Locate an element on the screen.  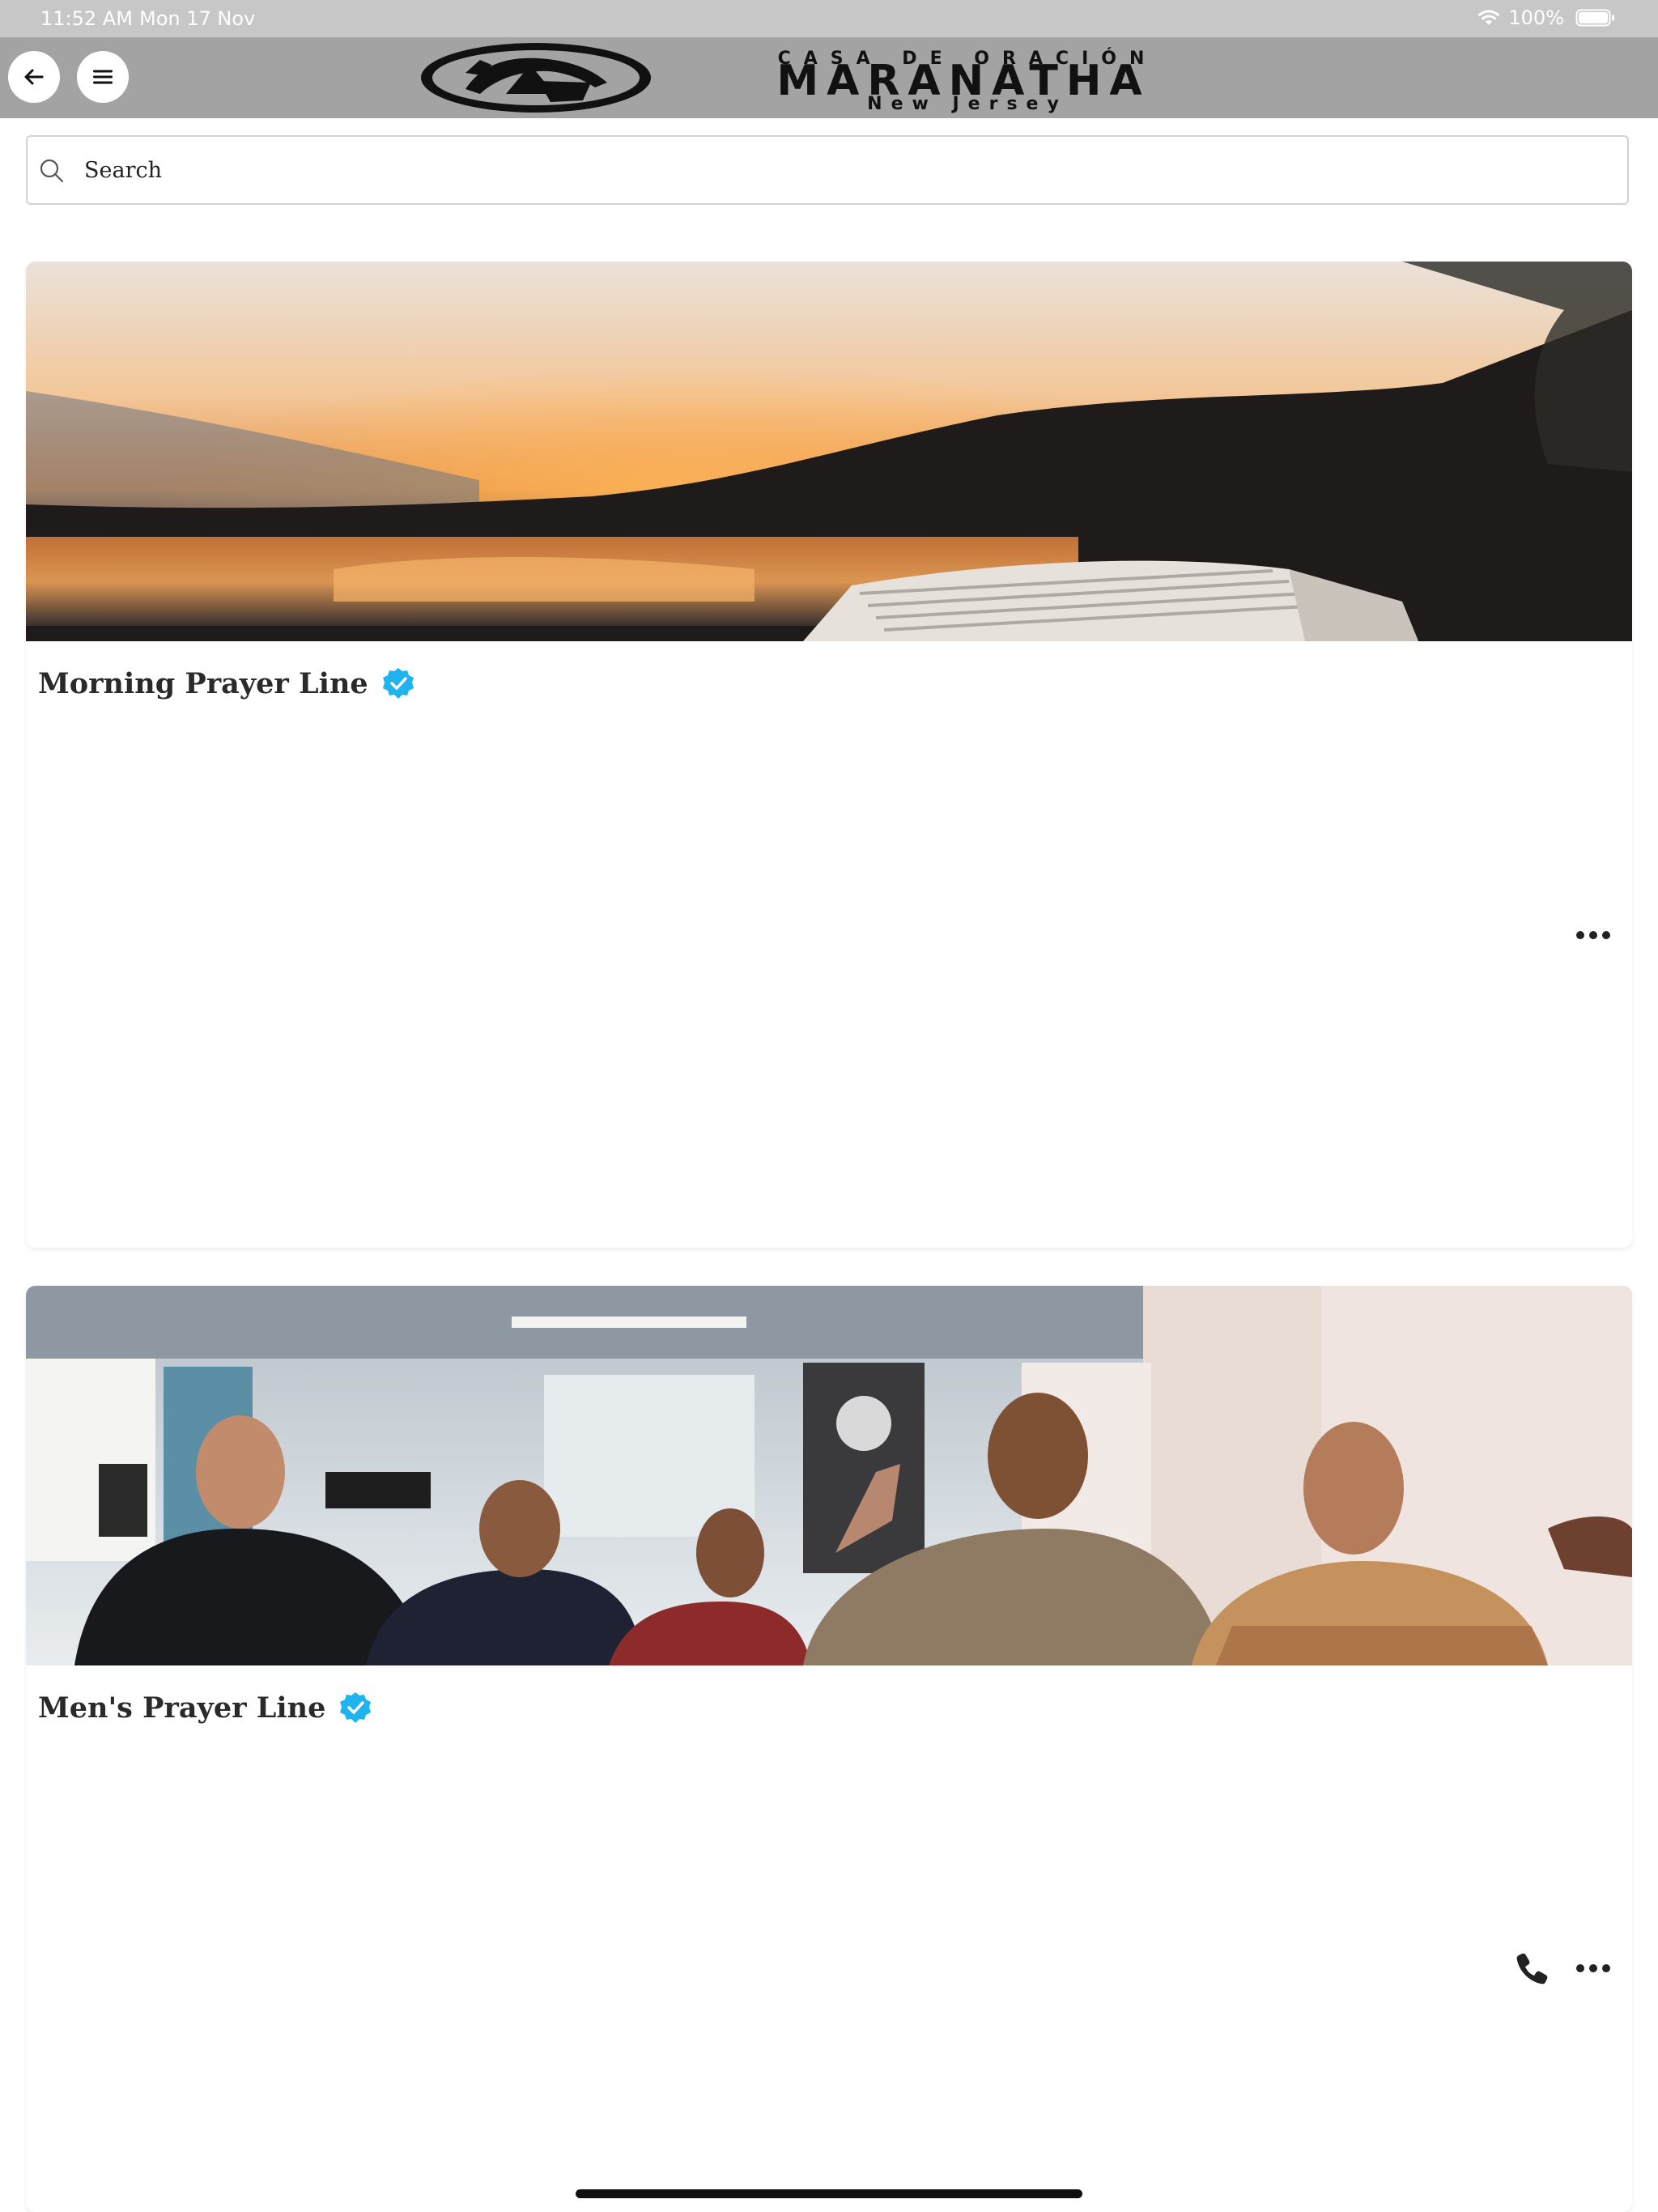
search-bar is located at coordinates (827, 170).